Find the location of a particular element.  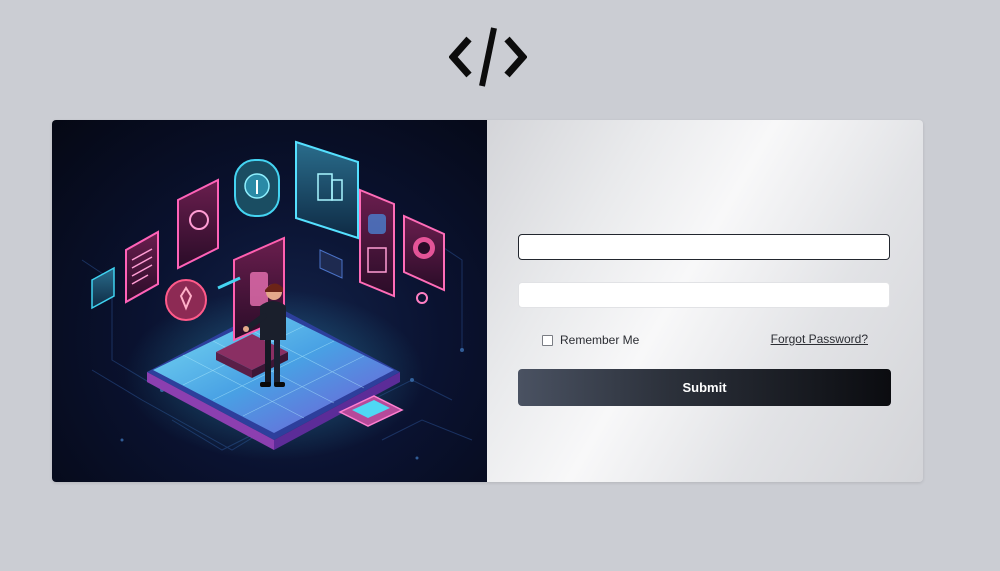

password-field is located at coordinates (704, 295).